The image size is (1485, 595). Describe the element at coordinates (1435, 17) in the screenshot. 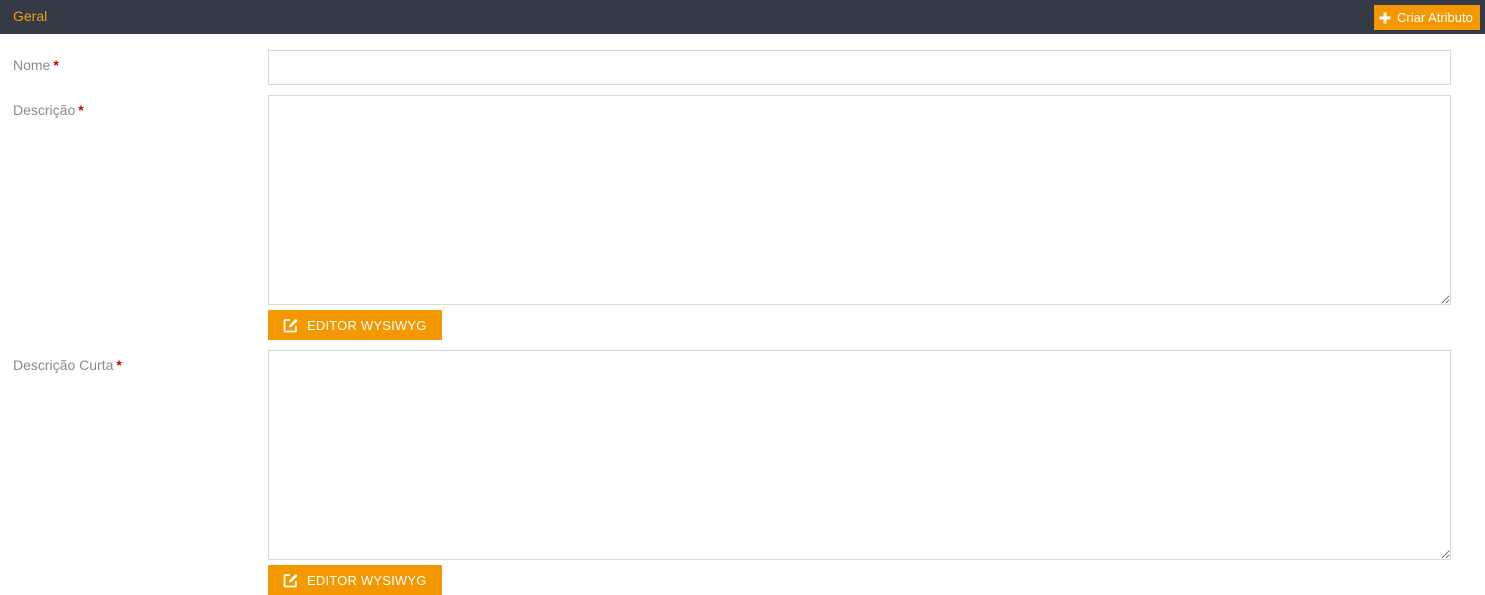

I see `create-attribute-label: Criar Atributo` at that location.